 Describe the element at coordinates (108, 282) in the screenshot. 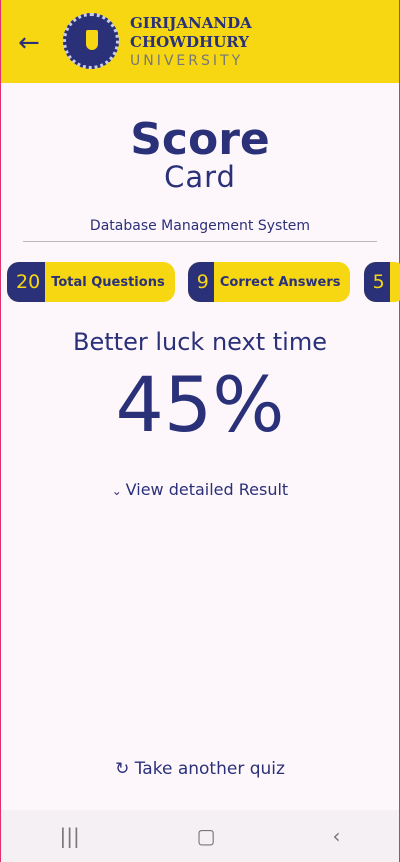

I see `stat-label: Total Questions` at that location.